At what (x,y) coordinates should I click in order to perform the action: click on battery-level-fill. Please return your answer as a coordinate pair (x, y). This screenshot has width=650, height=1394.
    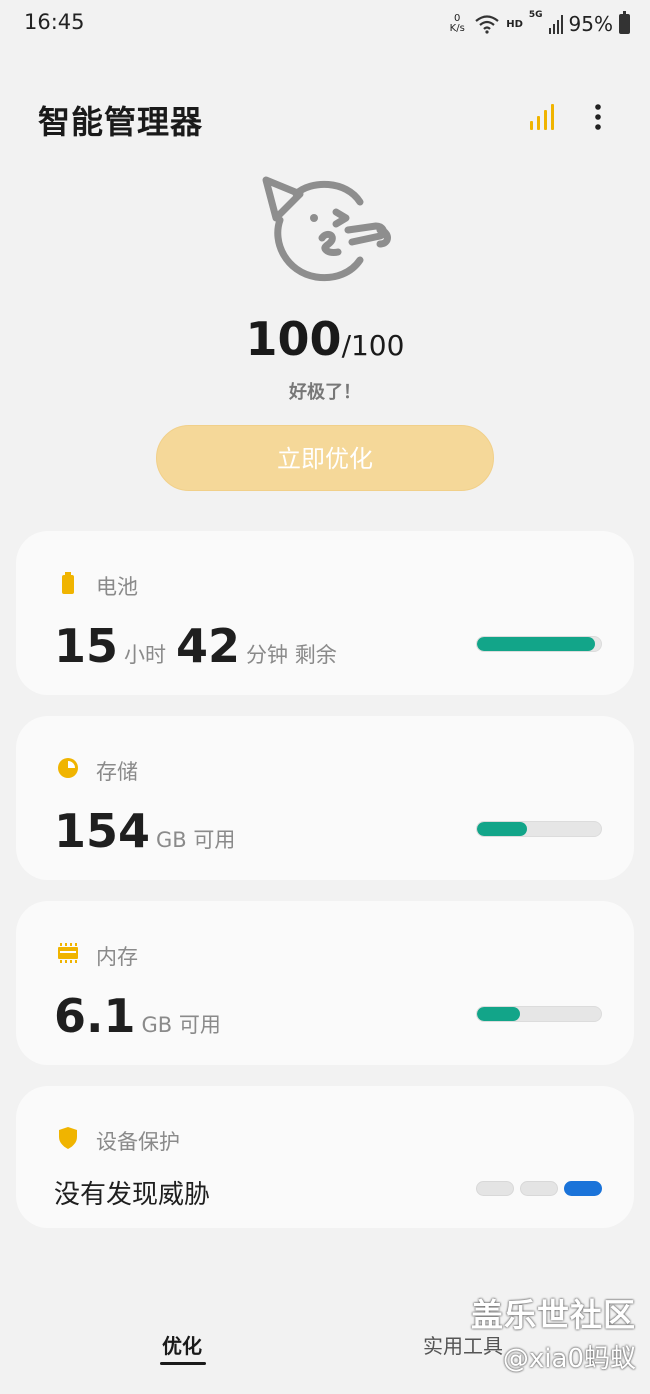
    Looking at the image, I should click on (536, 644).